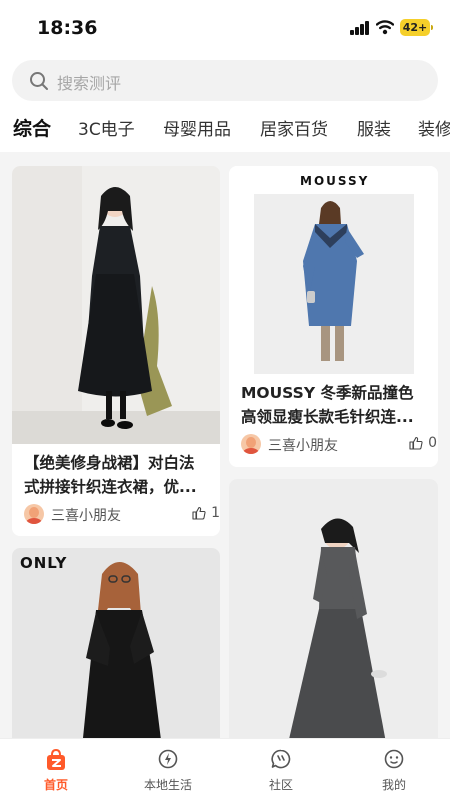 The width and height of the screenshot is (450, 800). Describe the element at coordinates (197, 127) in the screenshot. I see `tab-baby: 母婴用品` at that location.